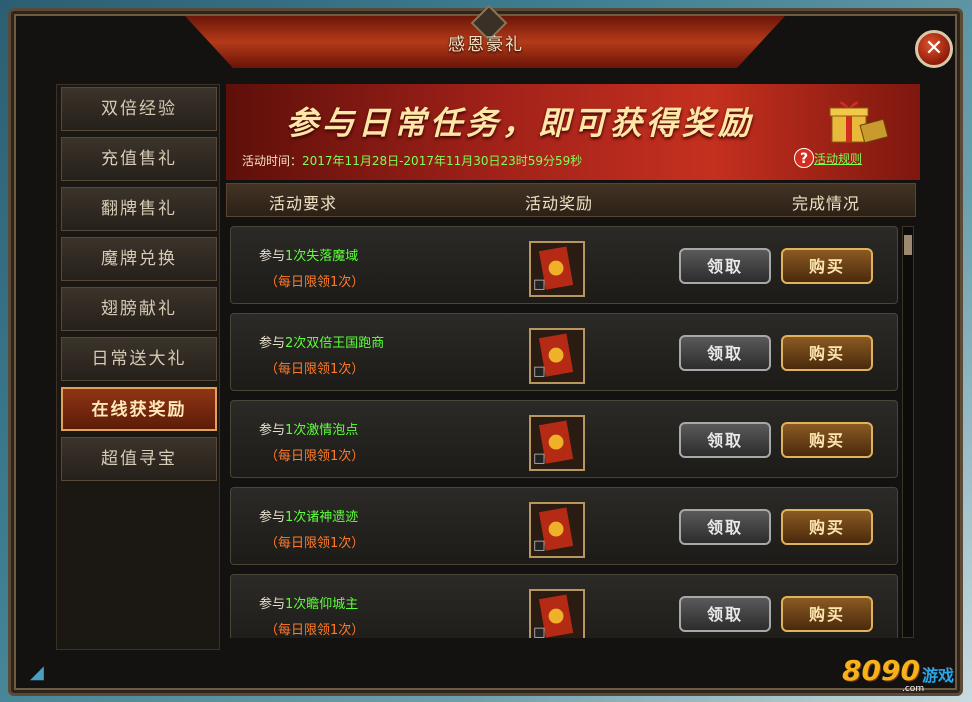  I want to click on event-time-label: 活动时间：, so click(272, 161).